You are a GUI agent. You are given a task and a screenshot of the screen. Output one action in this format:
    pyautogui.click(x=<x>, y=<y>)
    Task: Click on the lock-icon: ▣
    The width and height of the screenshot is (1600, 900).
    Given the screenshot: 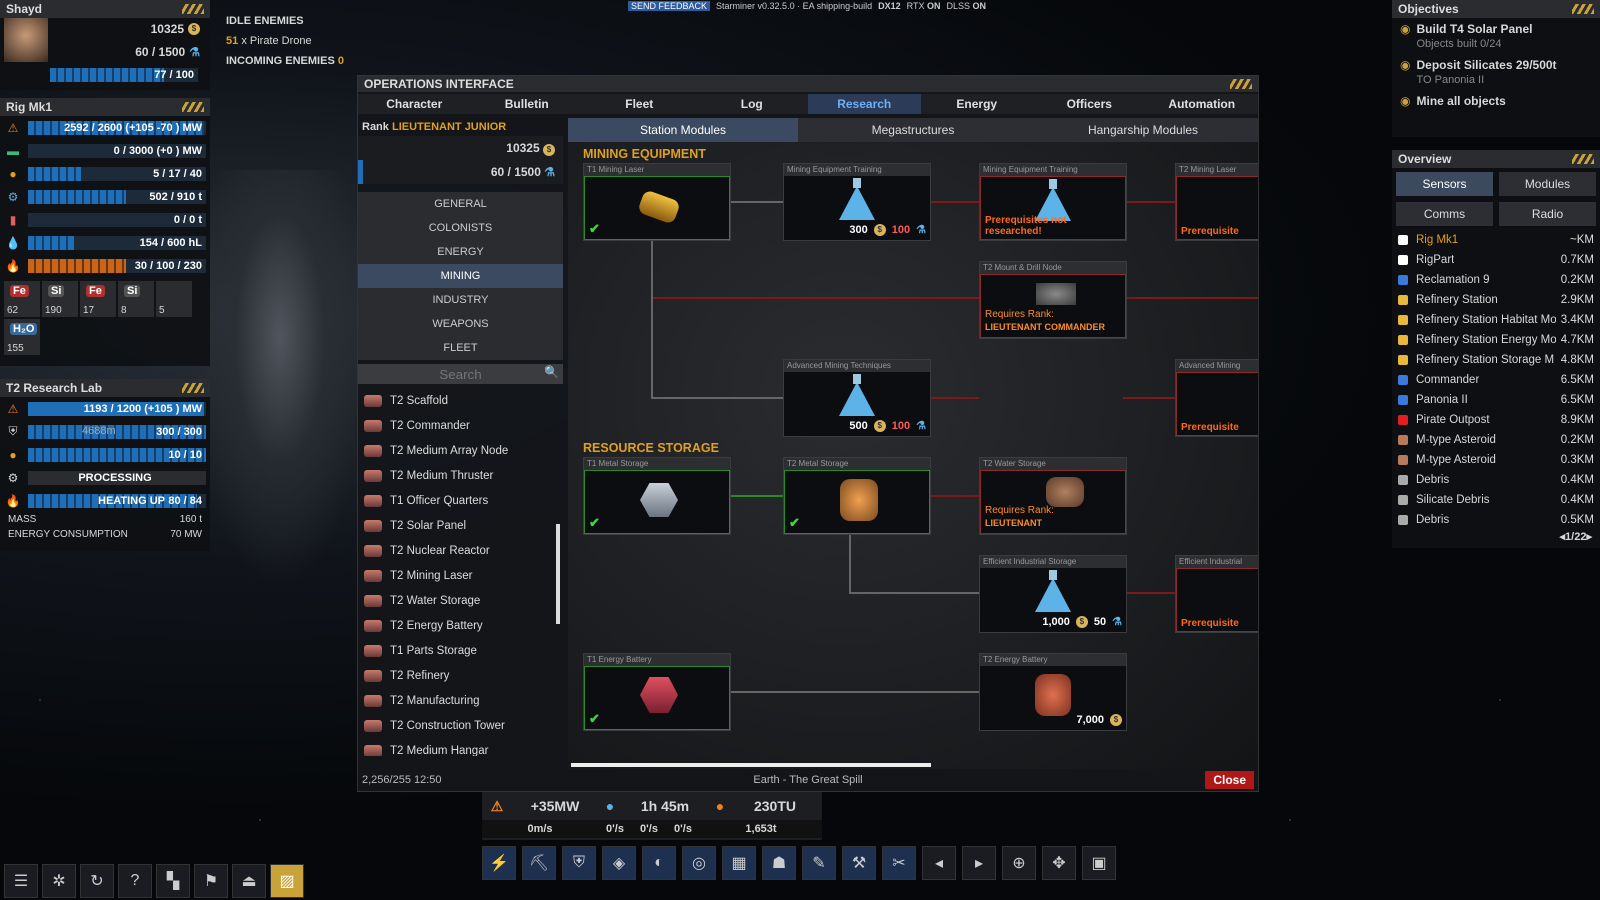 What is the action you would take?
    pyautogui.click(x=1099, y=863)
    